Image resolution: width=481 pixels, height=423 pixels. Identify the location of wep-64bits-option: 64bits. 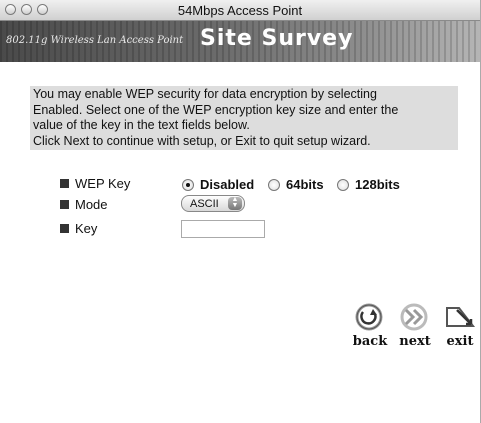
(296, 184).